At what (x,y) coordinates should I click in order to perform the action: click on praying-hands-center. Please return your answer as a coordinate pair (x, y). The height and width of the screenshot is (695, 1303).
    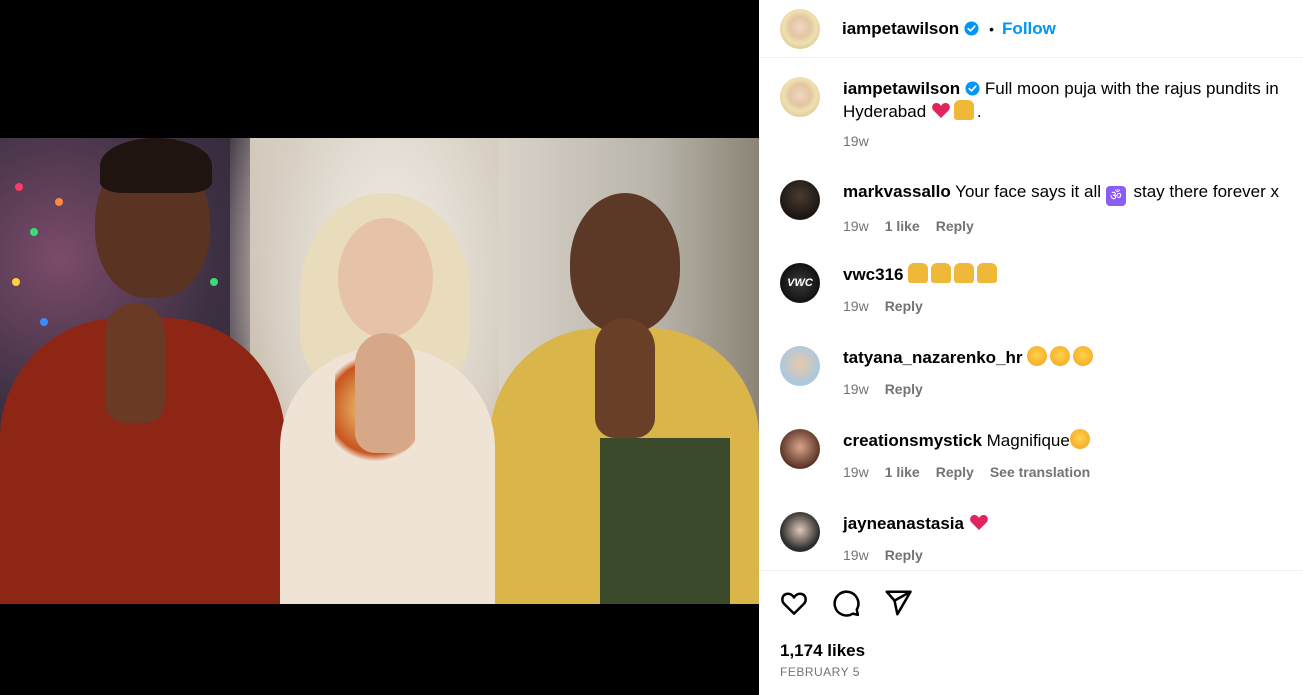
    Looking at the image, I should click on (385, 393).